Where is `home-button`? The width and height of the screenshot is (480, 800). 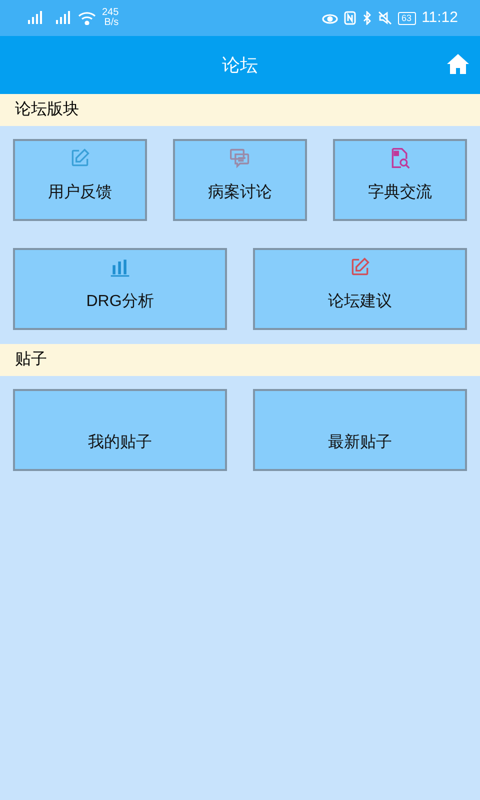
home-button is located at coordinates (458, 64).